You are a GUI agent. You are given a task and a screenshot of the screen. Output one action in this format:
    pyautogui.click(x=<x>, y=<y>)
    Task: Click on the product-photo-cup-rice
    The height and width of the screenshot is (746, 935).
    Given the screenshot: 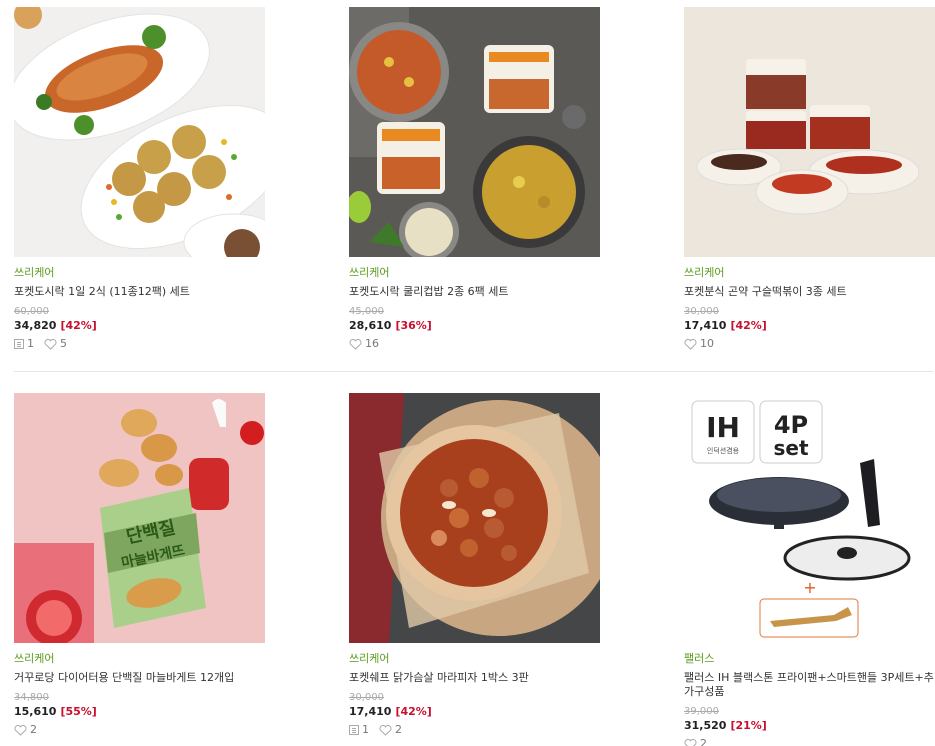 What is the action you would take?
    pyautogui.click(x=474, y=132)
    